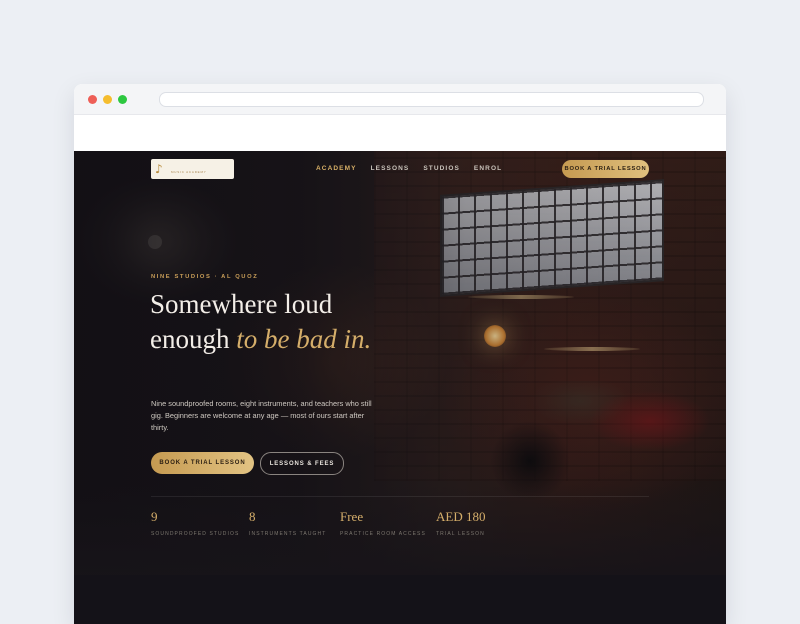  What do you see at coordinates (383, 534) in the screenshot?
I see `stat-label: Practice room access` at bounding box center [383, 534].